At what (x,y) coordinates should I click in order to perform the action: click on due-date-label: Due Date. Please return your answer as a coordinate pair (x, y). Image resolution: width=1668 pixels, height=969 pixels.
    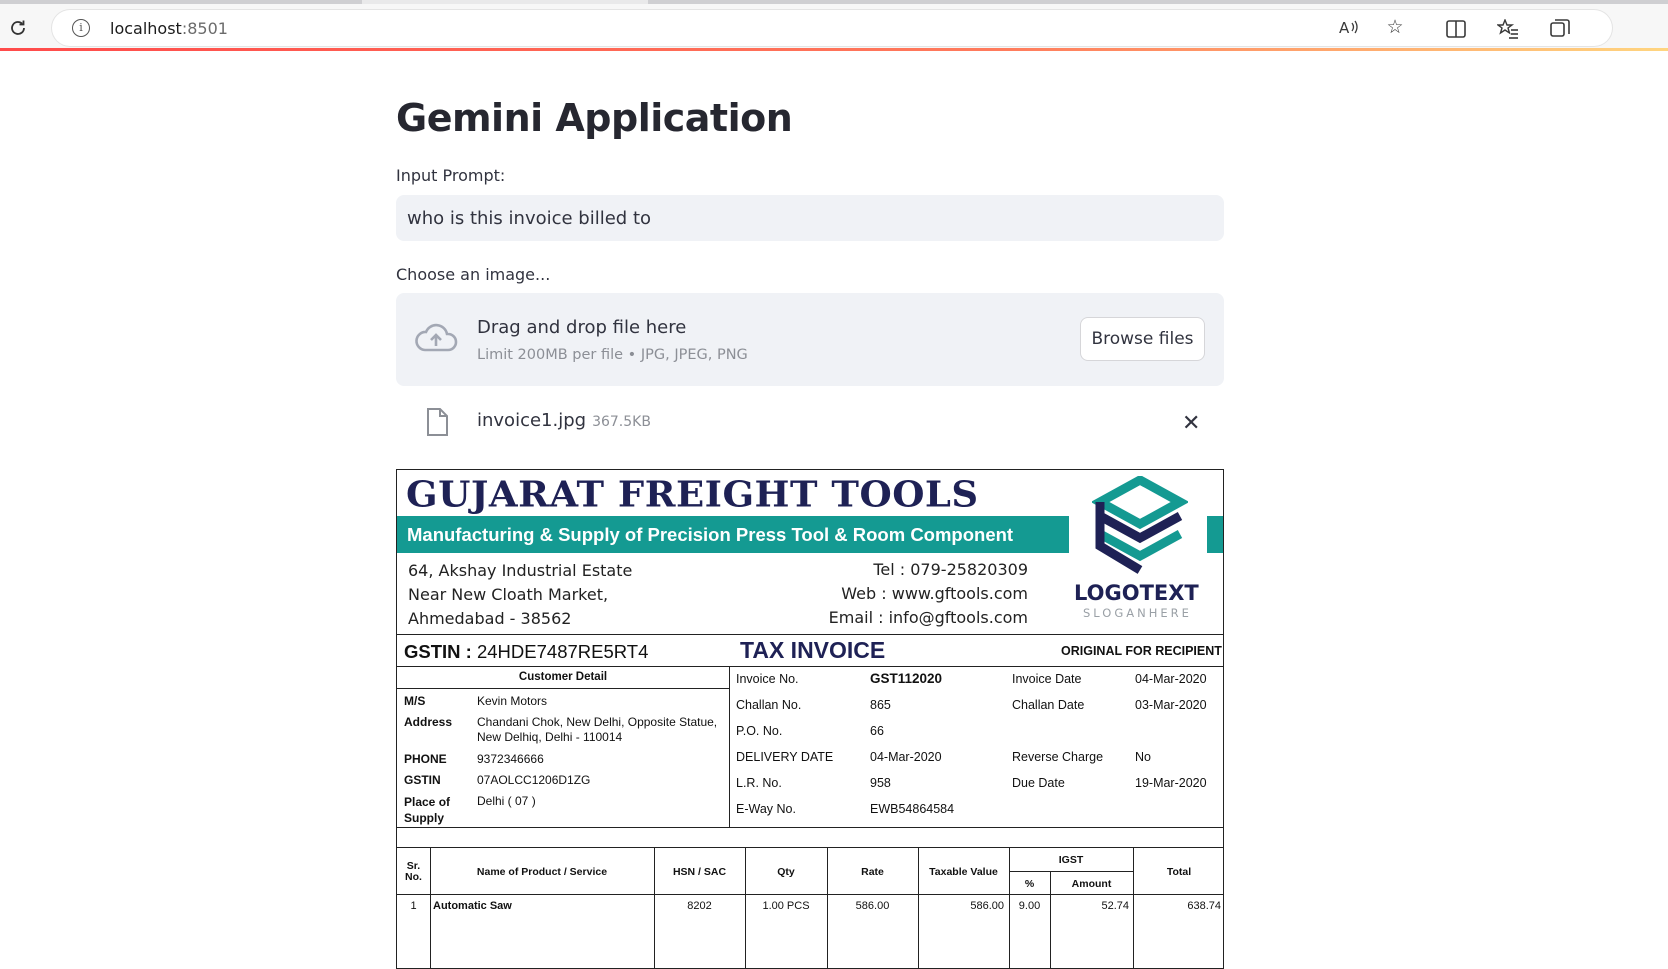
    Looking at the image, I should click on (1038, 783).